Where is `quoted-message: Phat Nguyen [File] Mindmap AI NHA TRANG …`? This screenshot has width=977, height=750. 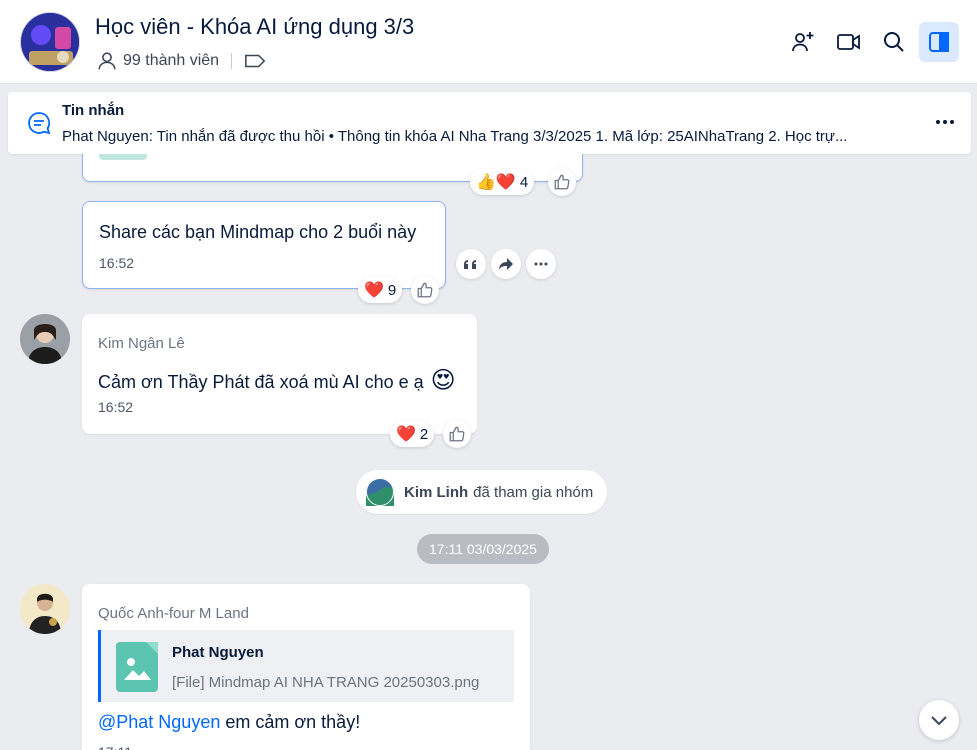
quoted-message: Phat Nguyen [File] Mindmap AI NHA TRANG … is located at coordinates (306, 666).